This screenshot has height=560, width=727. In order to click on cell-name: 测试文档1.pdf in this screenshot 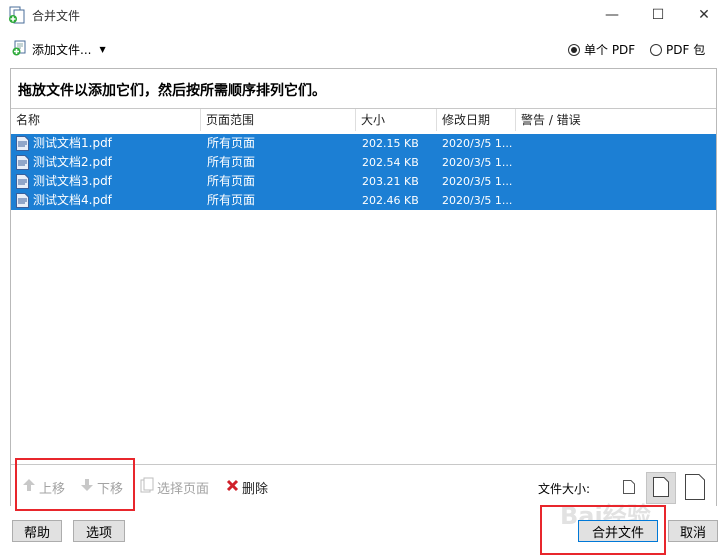, I will do `click(72, 143)`.